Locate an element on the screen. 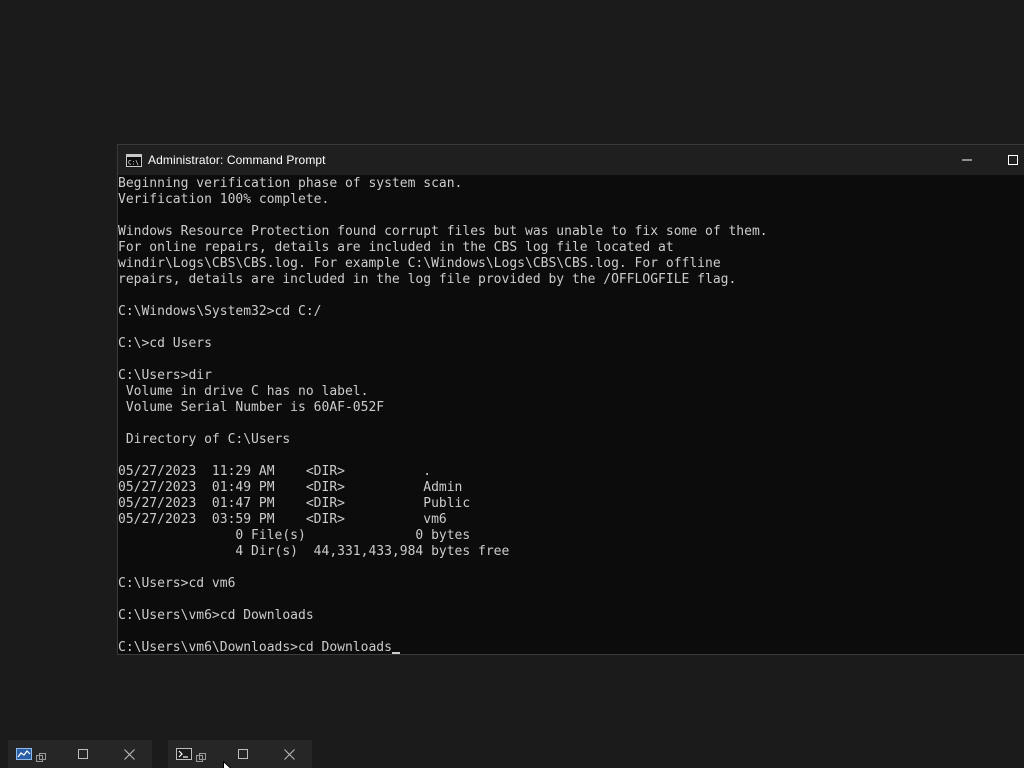  minimize-icon is located at coordinates (967, 160).